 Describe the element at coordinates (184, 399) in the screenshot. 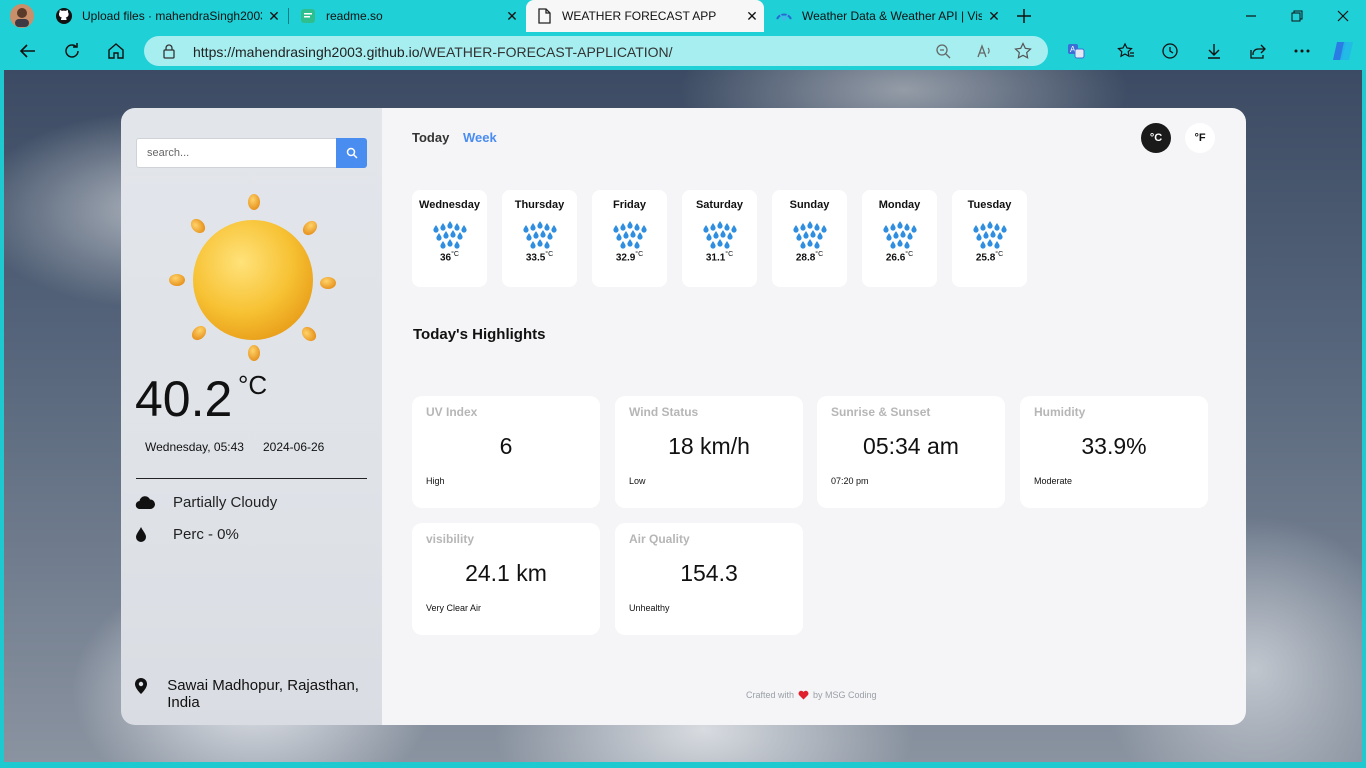

I see `current-temperature: 40.2` at that location.